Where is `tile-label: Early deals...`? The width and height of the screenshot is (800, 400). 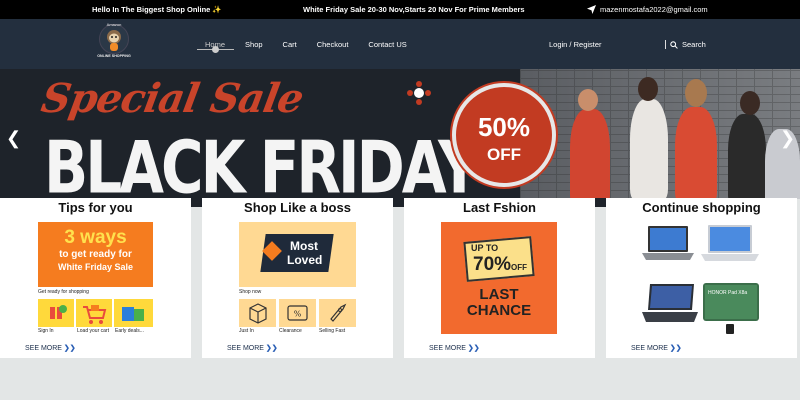
tile-label: Early deals... is located at coordinates (129, 331).